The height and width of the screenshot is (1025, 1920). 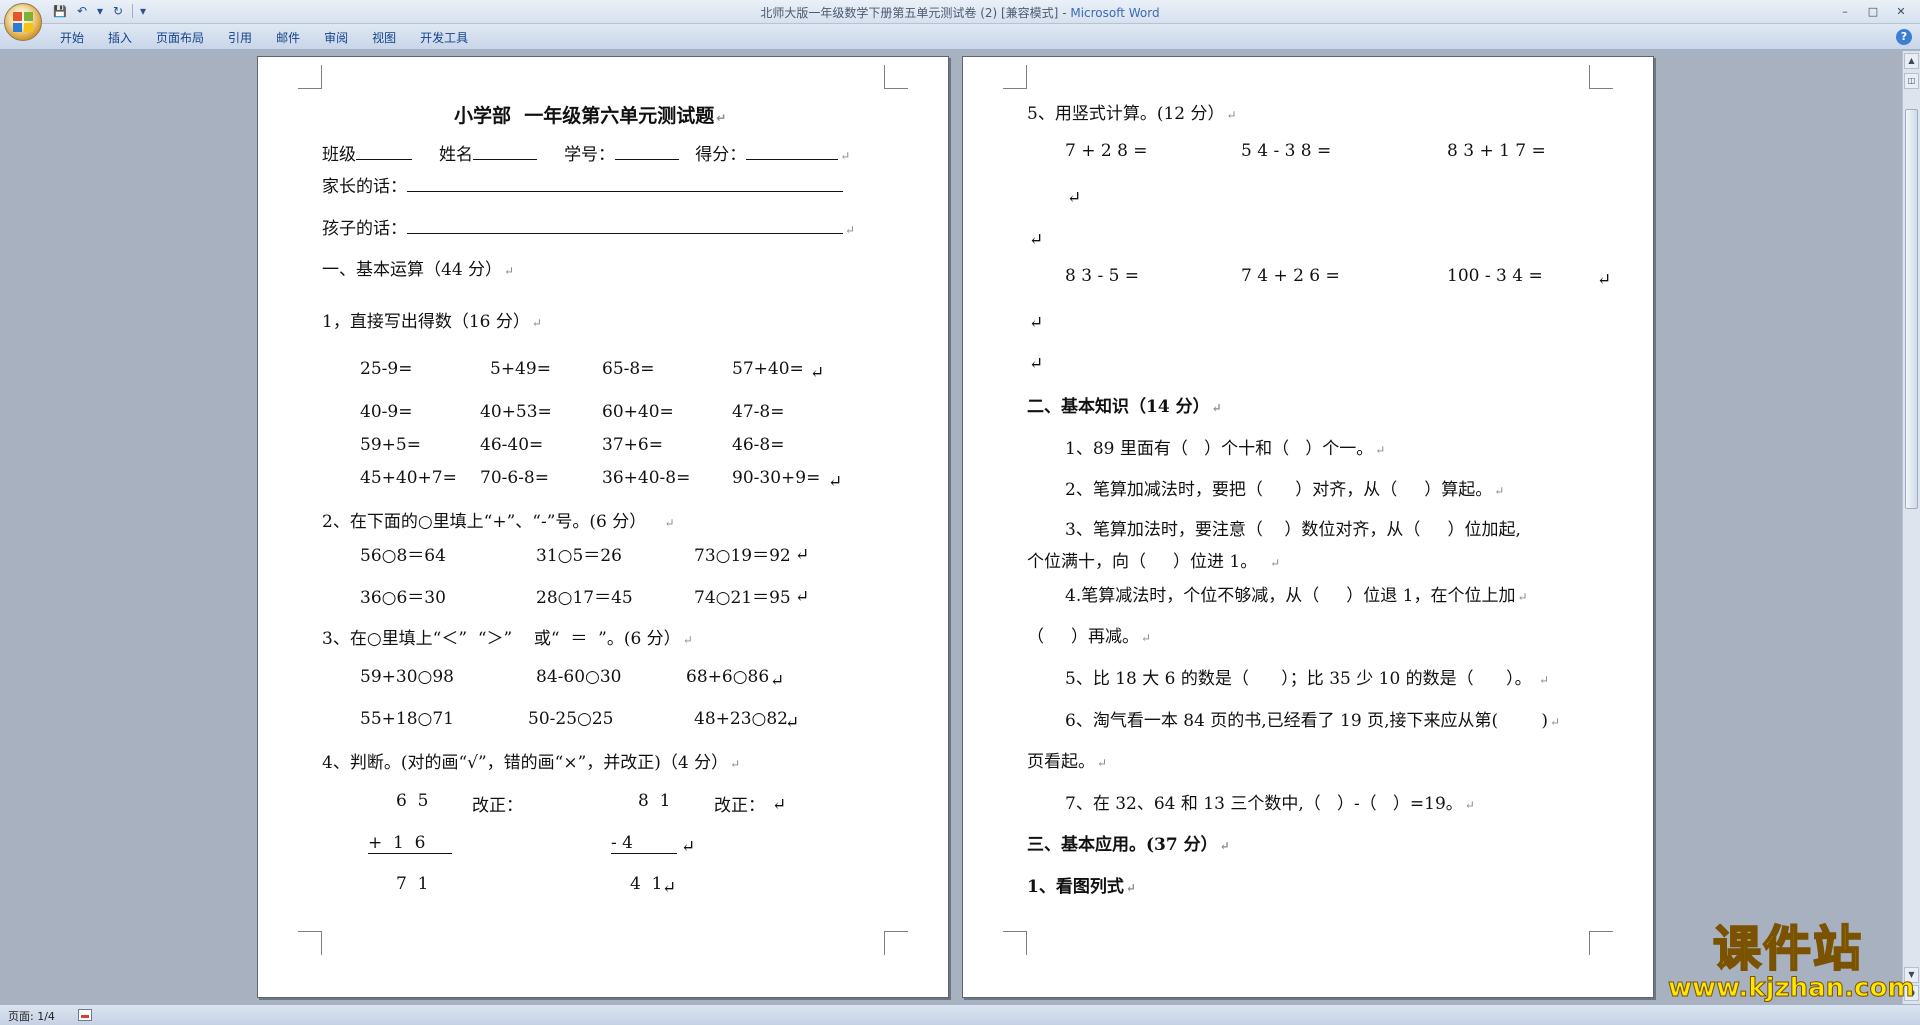 What do you see at coordinates (418, 270) in the screenshot?
I see `section-1-heading: 一、基本运算（44 分） ↵` at bounding box center [418, 270].